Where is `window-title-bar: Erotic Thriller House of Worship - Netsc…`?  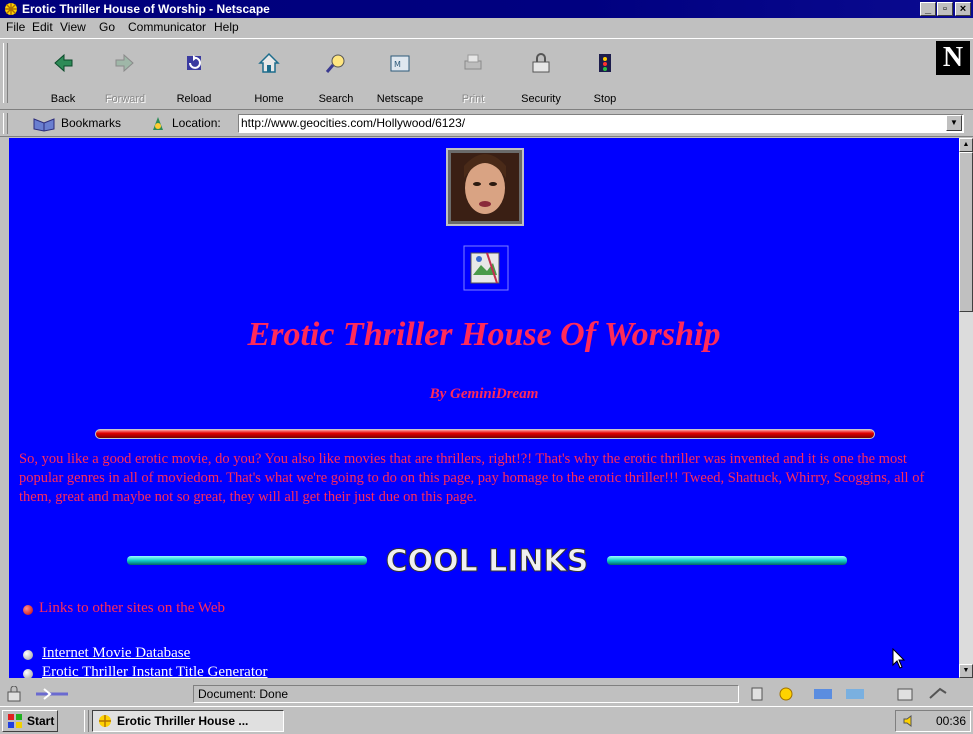
window-title-bar: Erotic Thriller House of Worship - Netsc… is located at coordinates (486, 9).